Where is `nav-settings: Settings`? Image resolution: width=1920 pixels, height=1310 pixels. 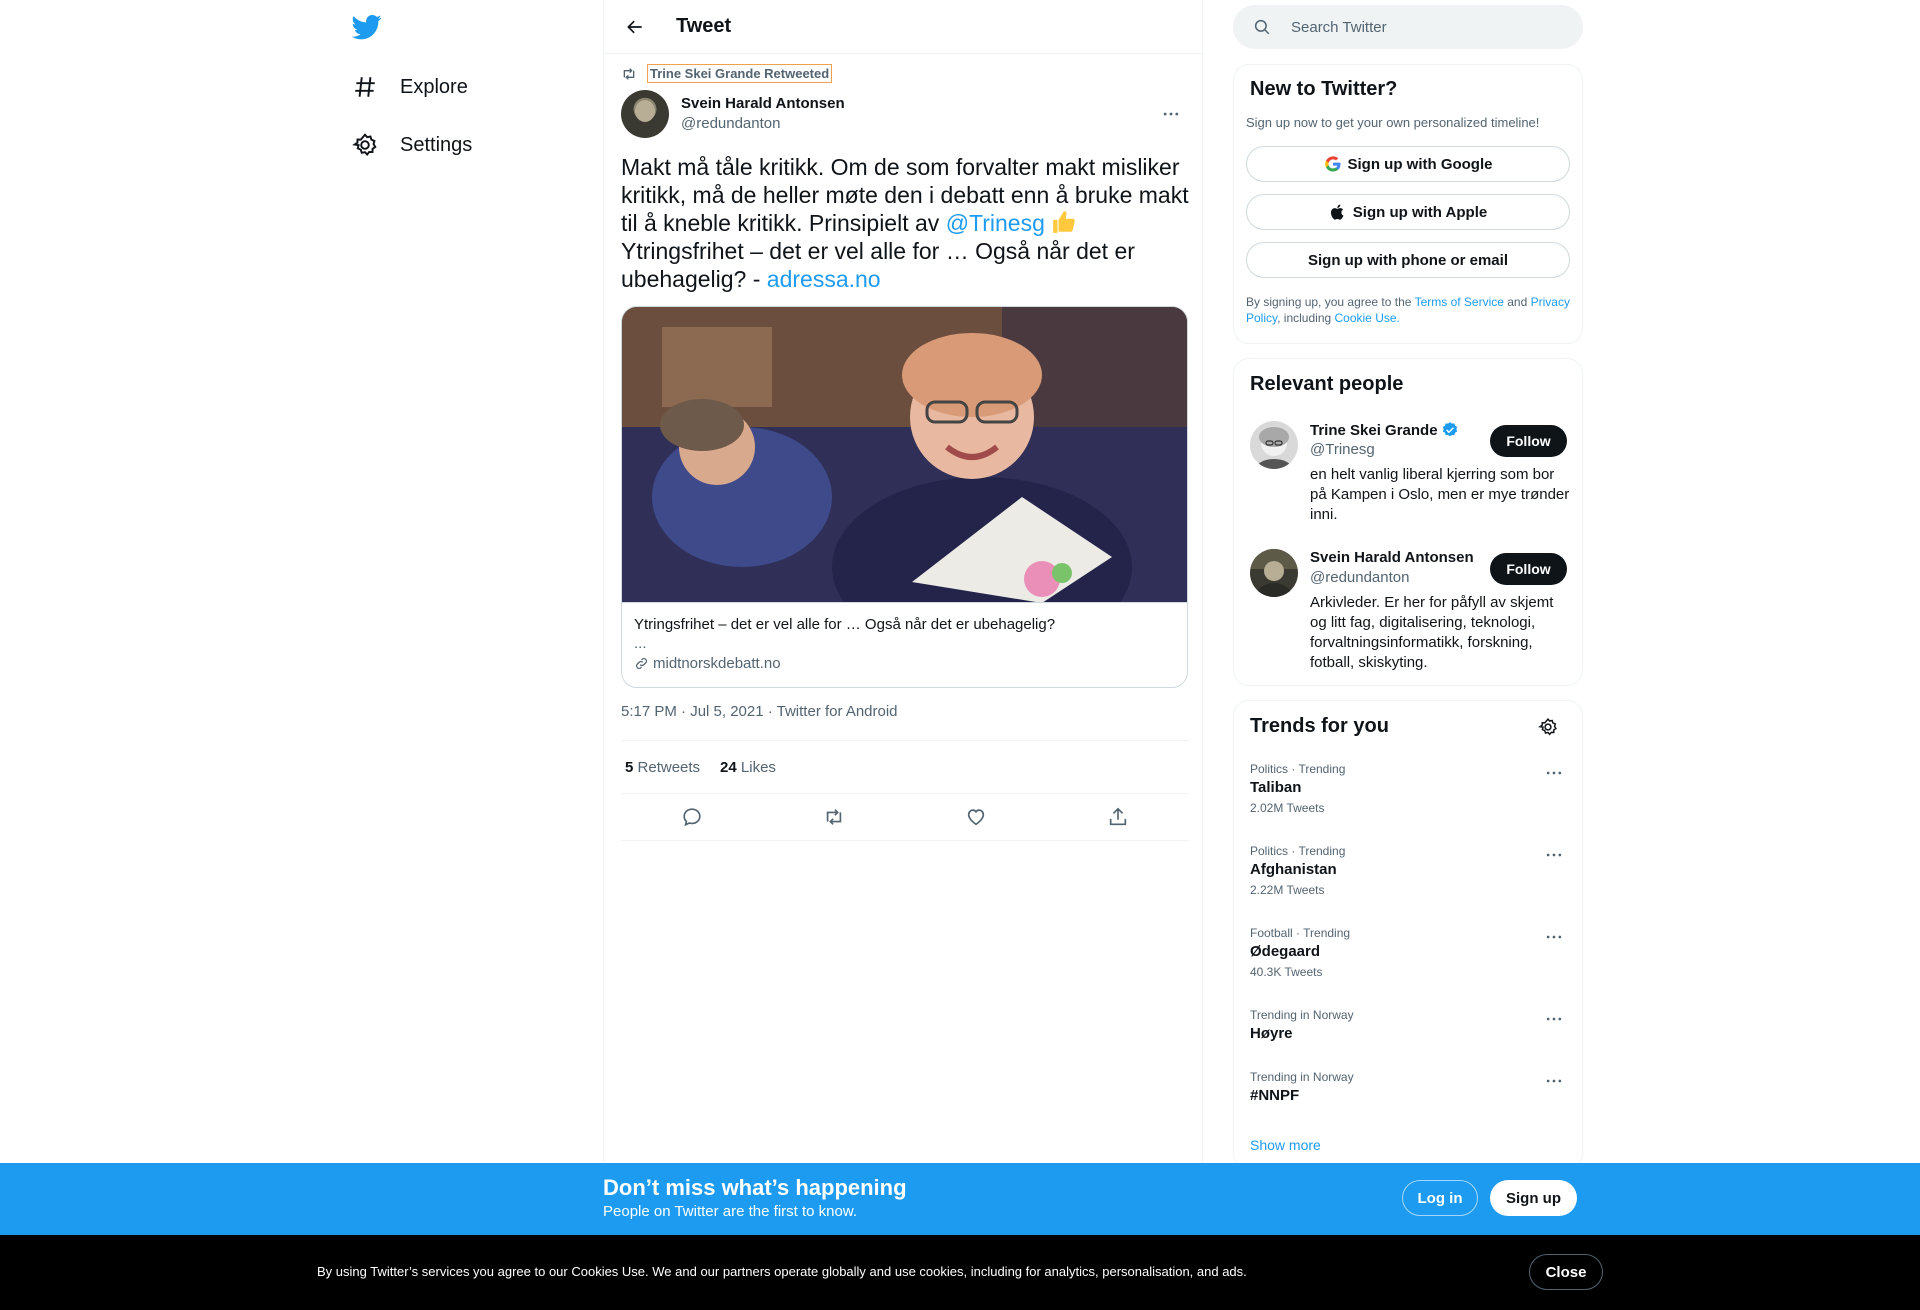 nav-settings: Settings is located at coordinates (412, 145).